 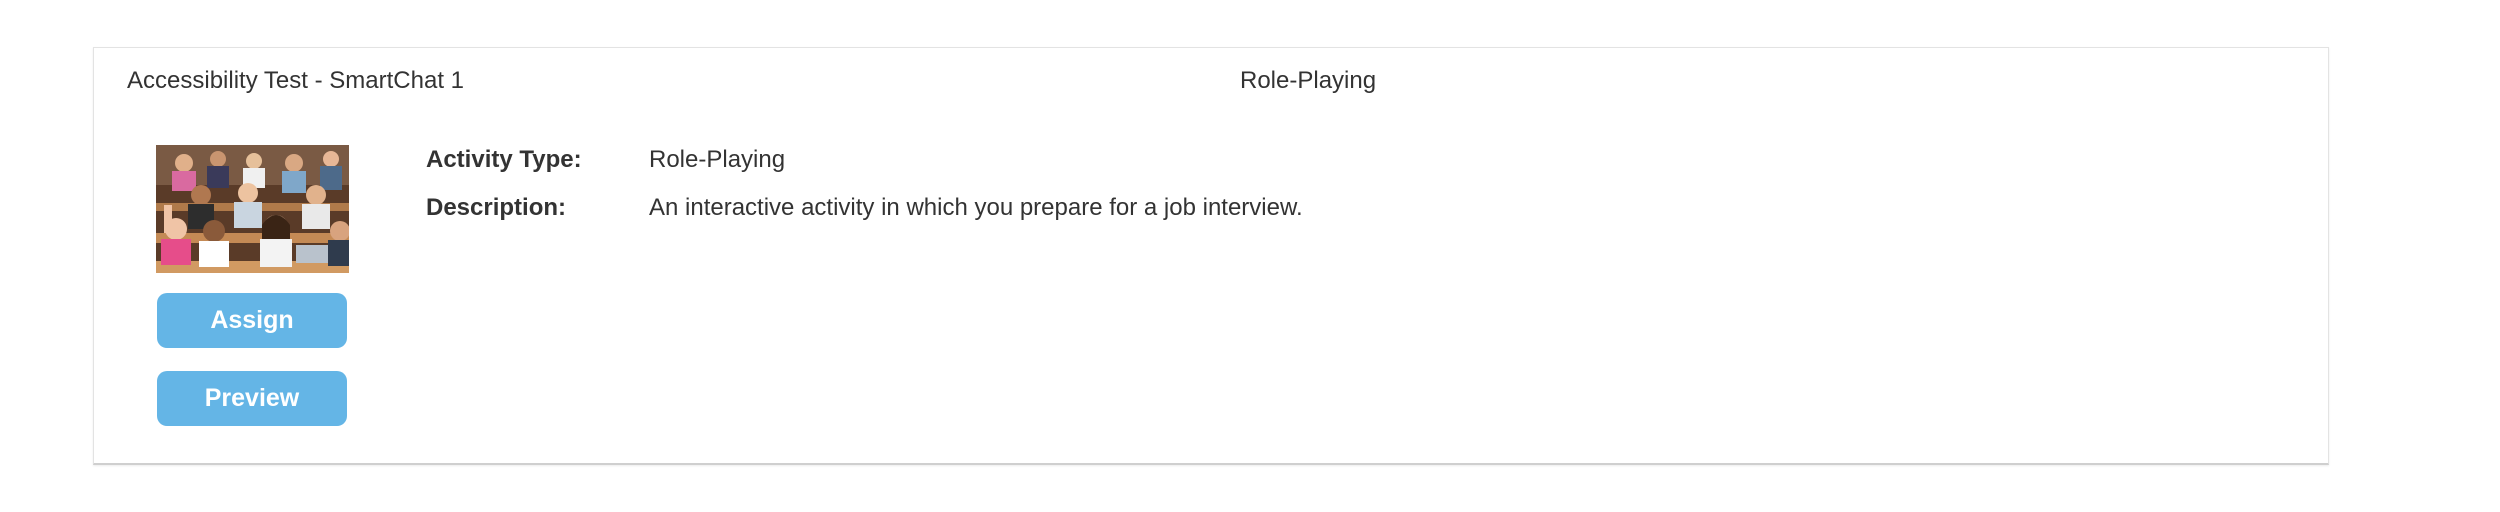 I want to click on preview-button: Preview, so click(x=252, y=398).